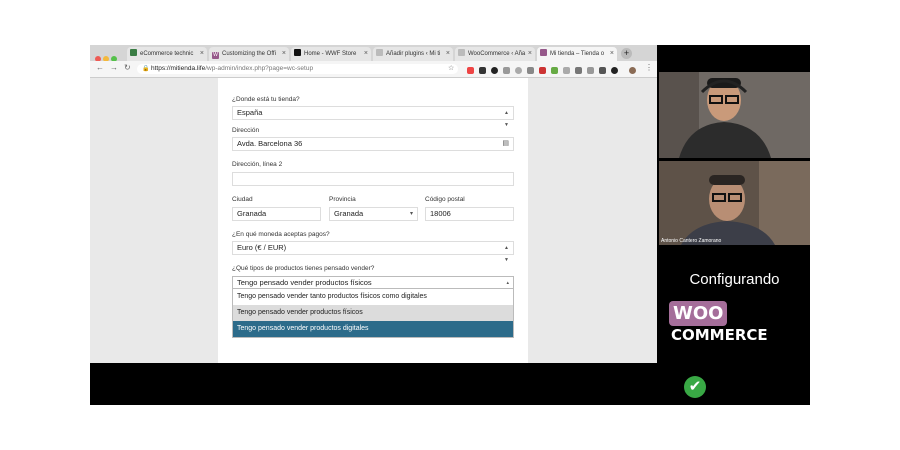 The image size is (900, 450). I want to click on store-location-select: España ▲ ▼, so click(373, 117).